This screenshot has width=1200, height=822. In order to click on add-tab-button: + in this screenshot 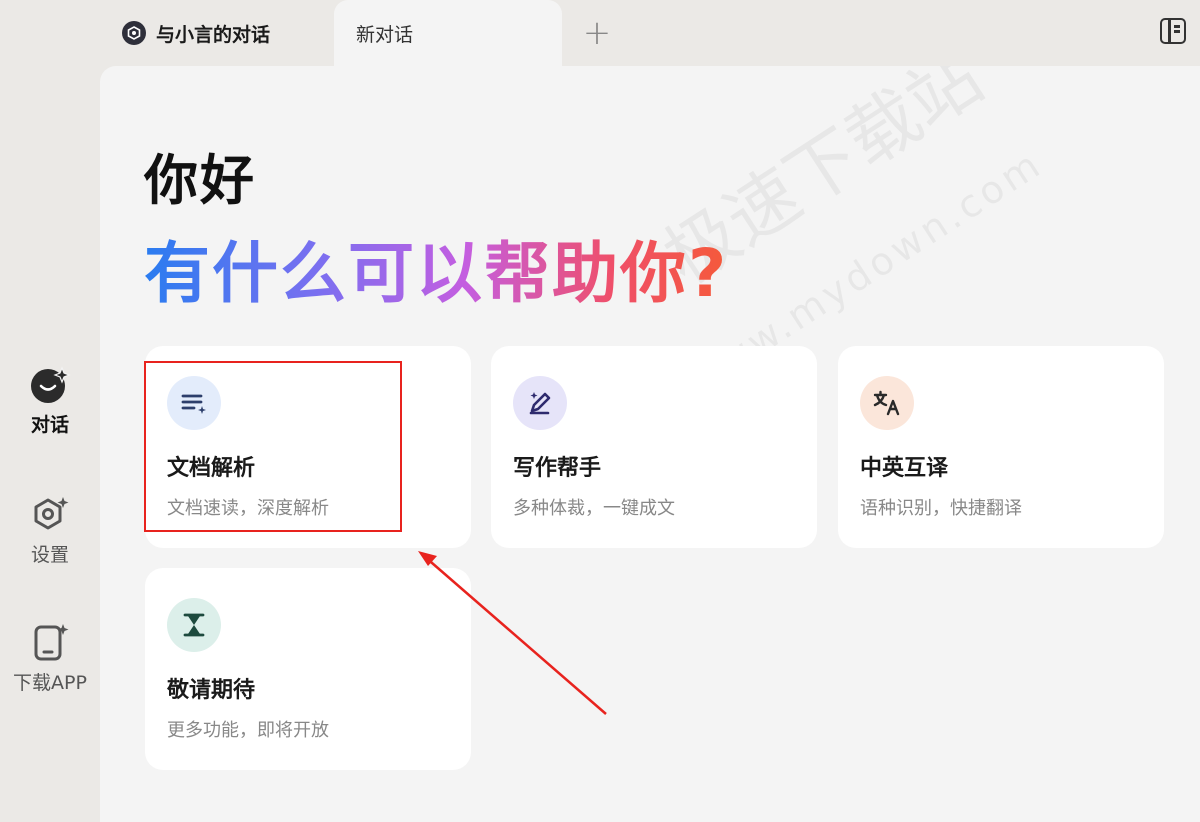, I will do `click(597, 33)`.